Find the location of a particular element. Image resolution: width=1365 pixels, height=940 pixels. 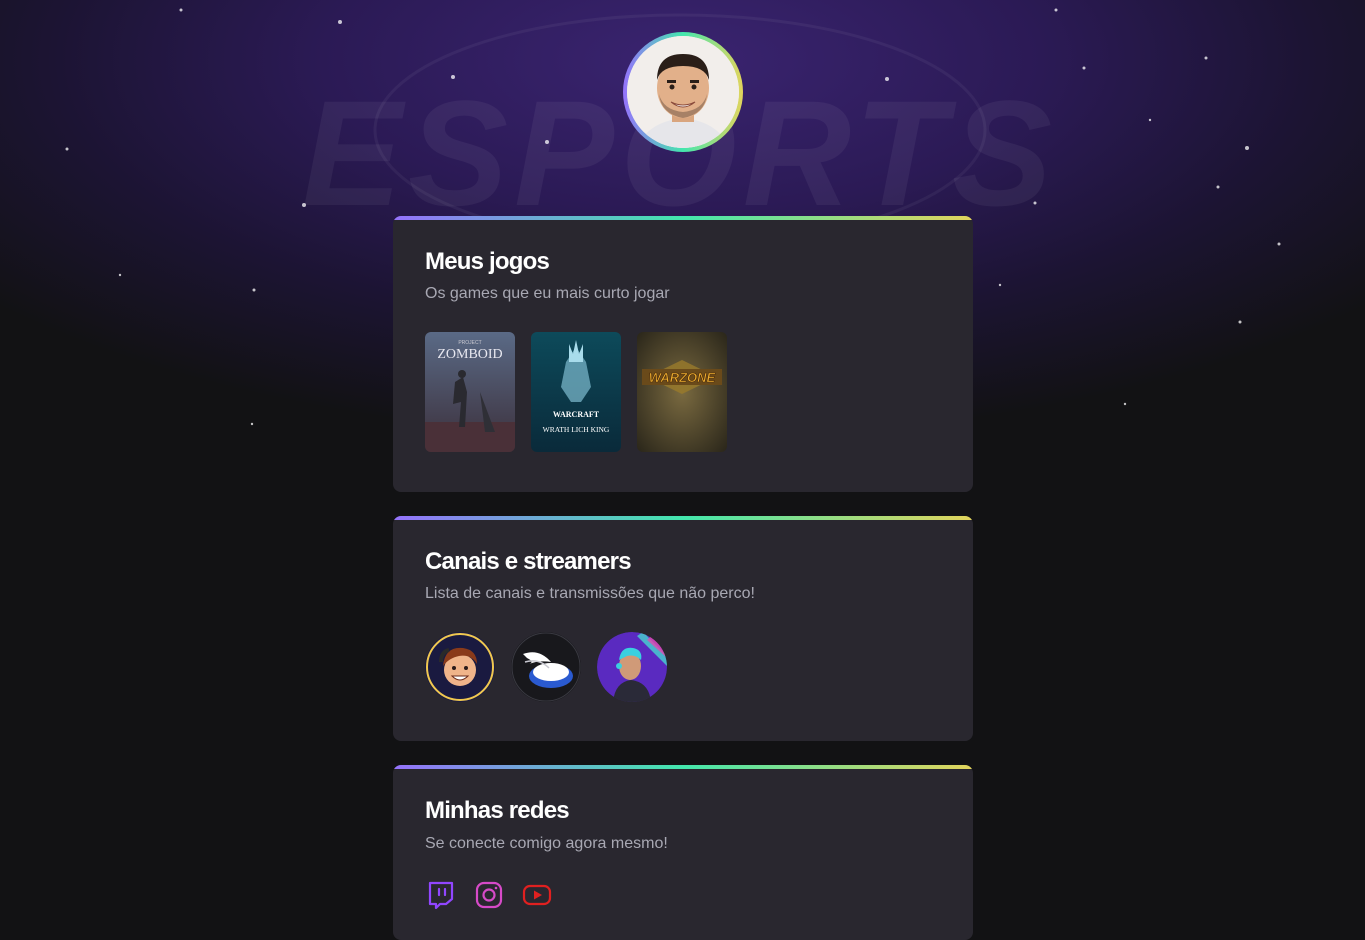

svg-text: WARCRAFT is located at coordinates (576, 414).